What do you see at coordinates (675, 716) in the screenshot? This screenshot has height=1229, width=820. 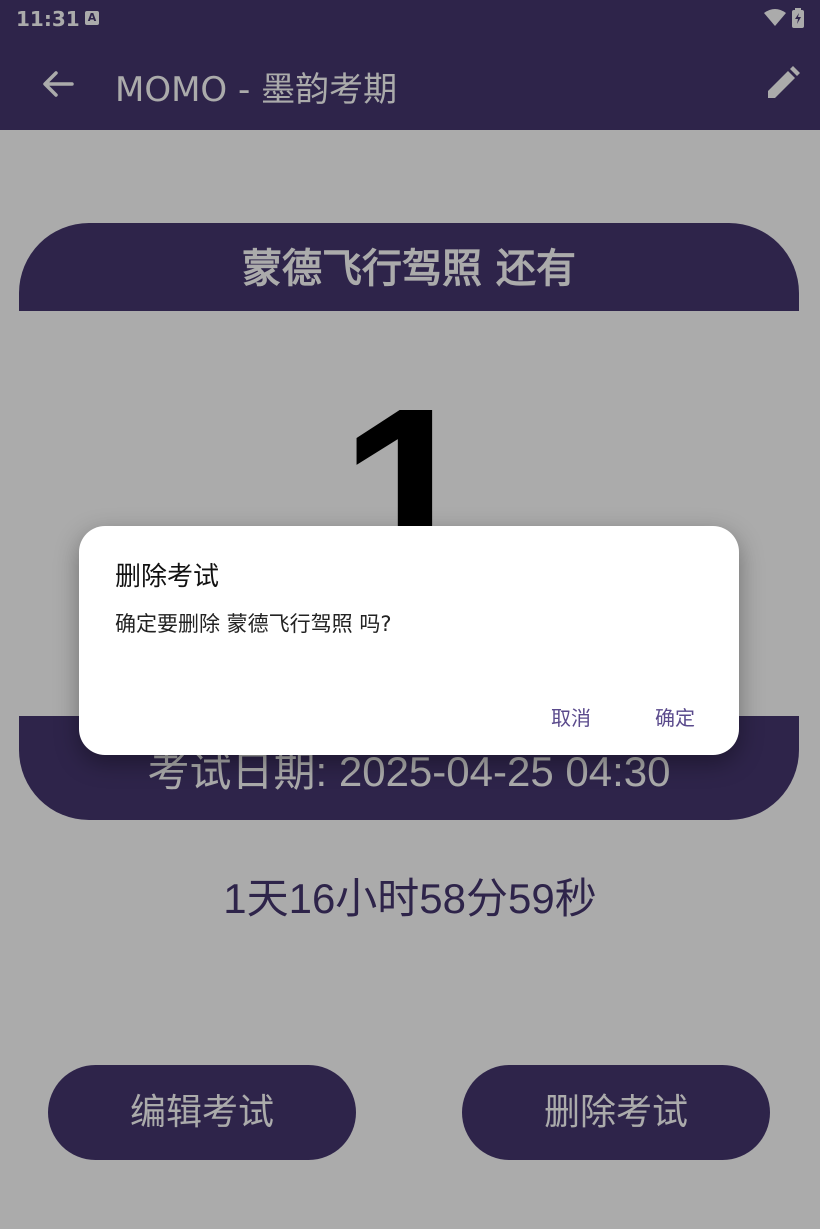 I see `confirm-button: 确定` at bounding box center [675, 716].